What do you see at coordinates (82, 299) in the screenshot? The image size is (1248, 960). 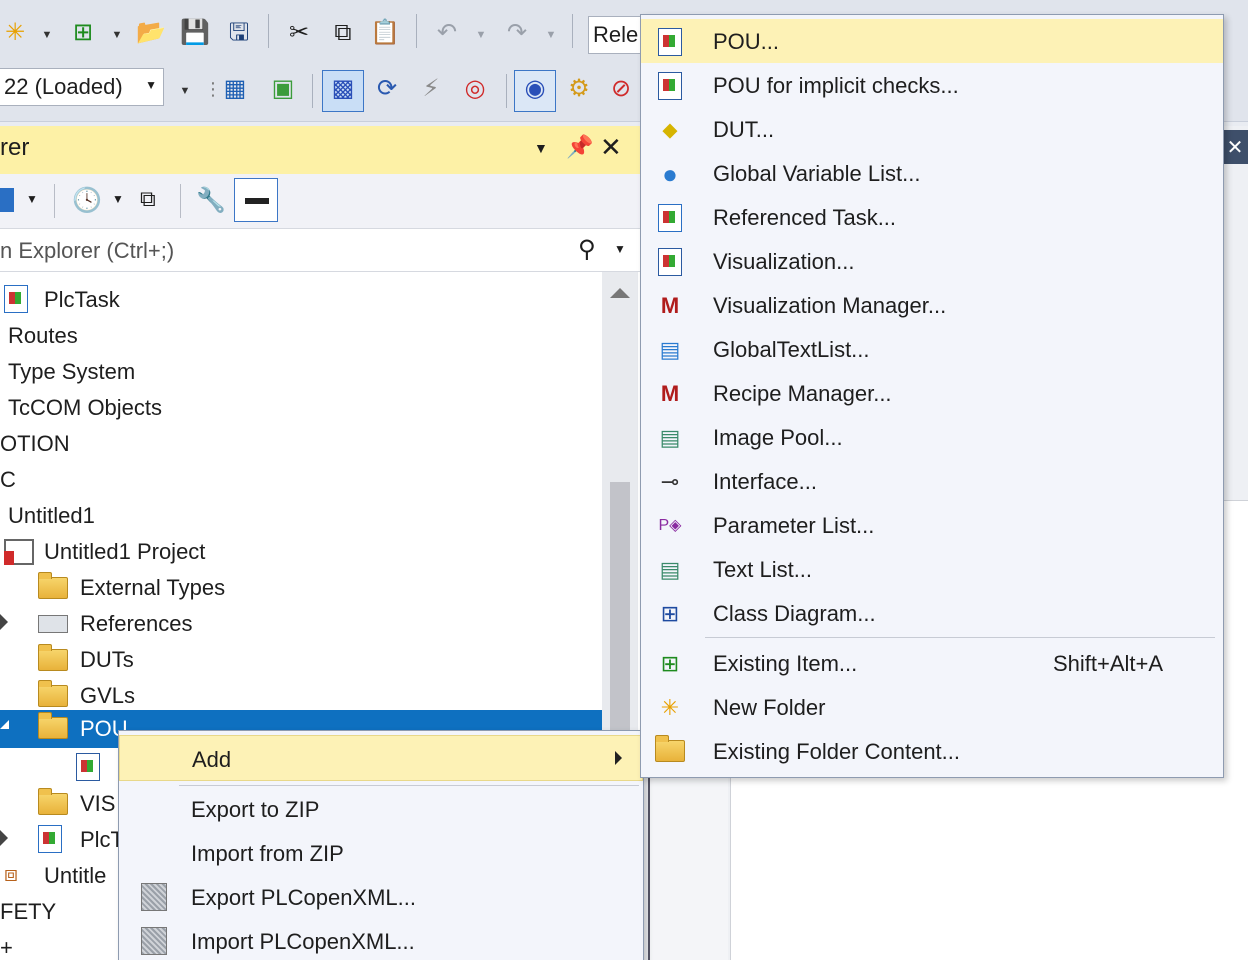 I see `tree-item-label: PlcTask` at bounding box center [82, 299].